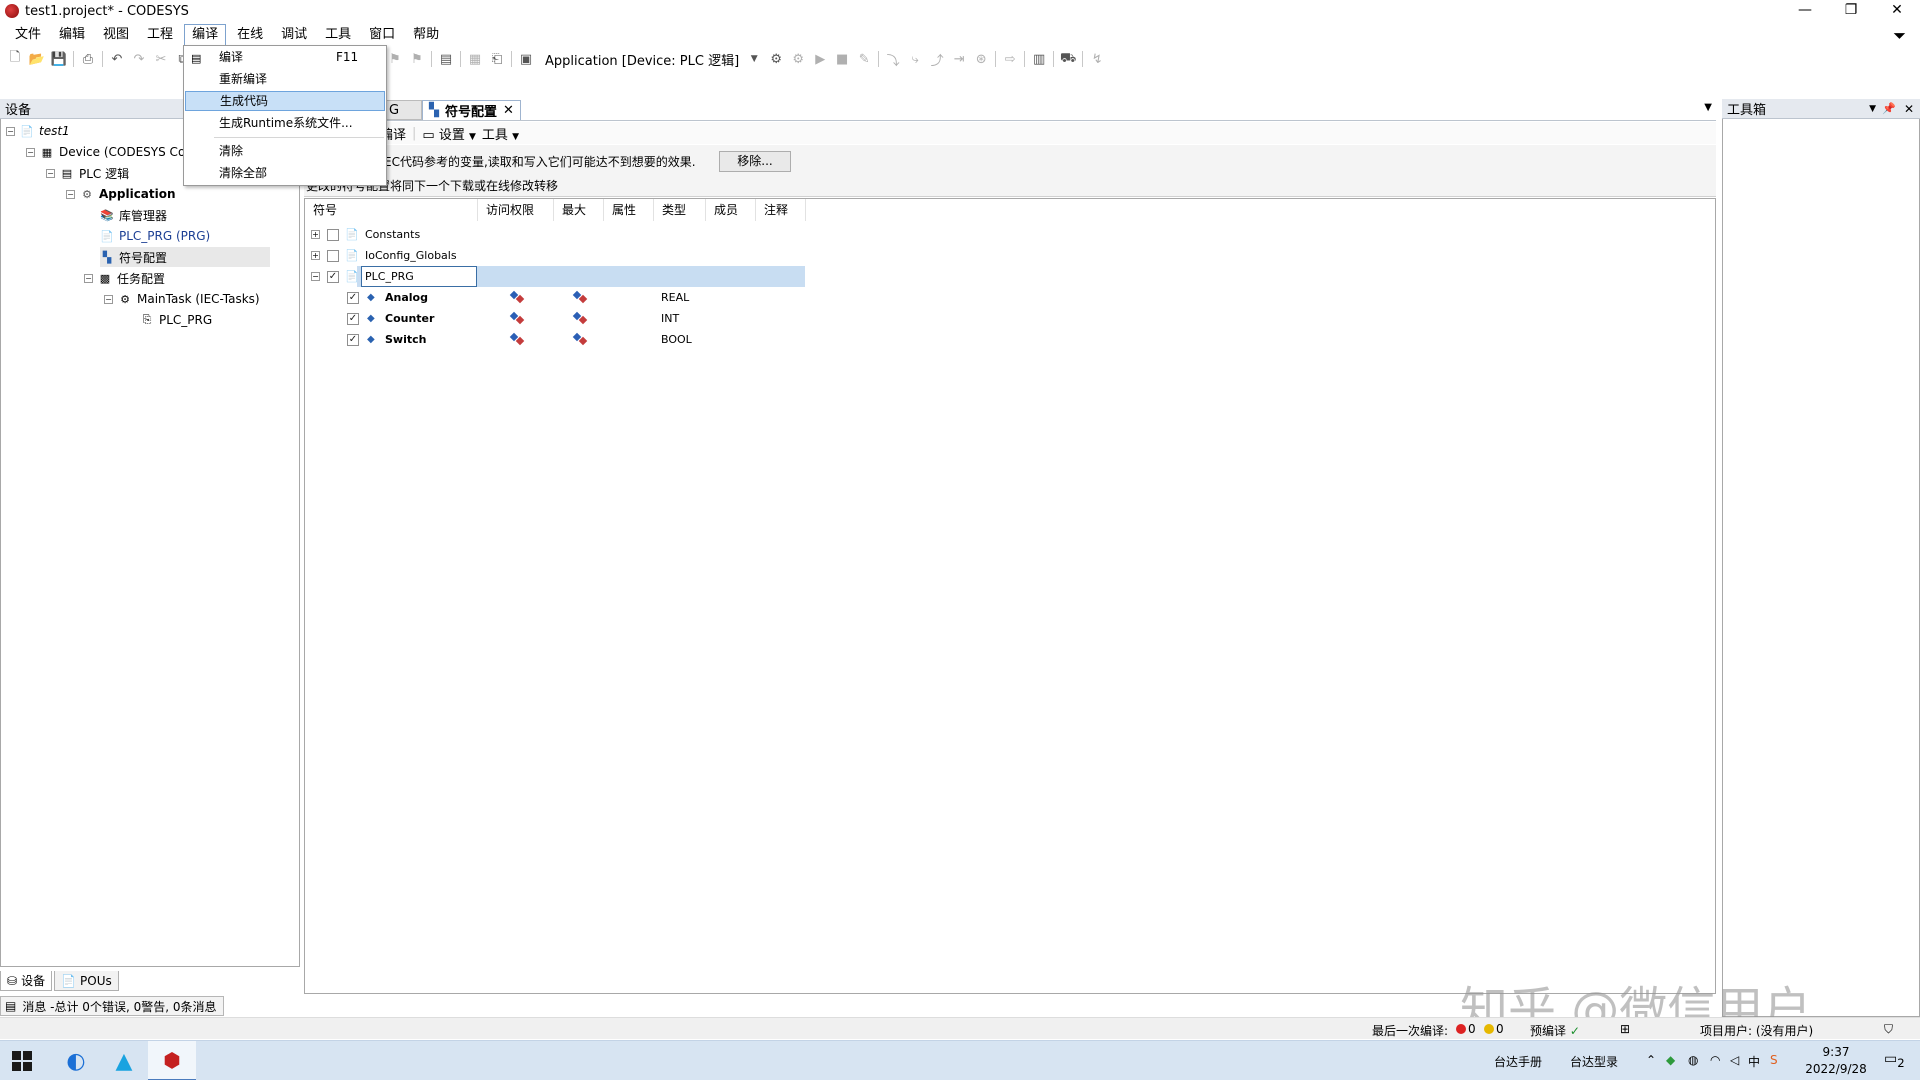  Describe the element at coordinates (37, 59) in the screenshot. I see `open-folder-icon: 📂` at that location.